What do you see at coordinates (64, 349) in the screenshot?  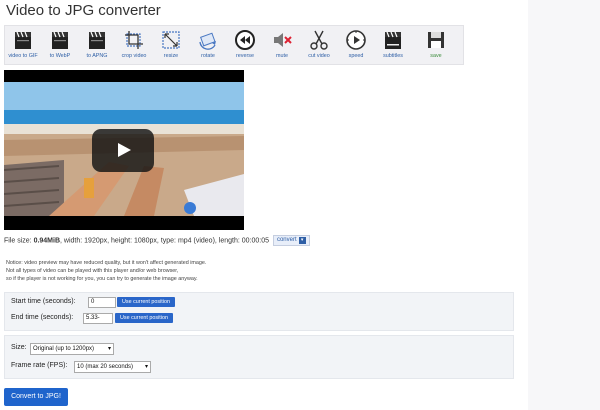 I see `size-selected-value: Original (up to 1200px)` at bounding box center [64, 349].